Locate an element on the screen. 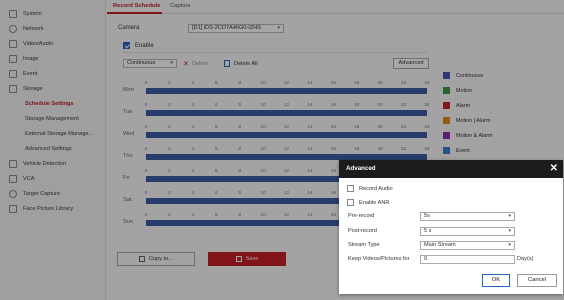 The width and height of the screenshot is (564, 300). enable-anr-row: Enable ANR is located at coordinates (368, 202).